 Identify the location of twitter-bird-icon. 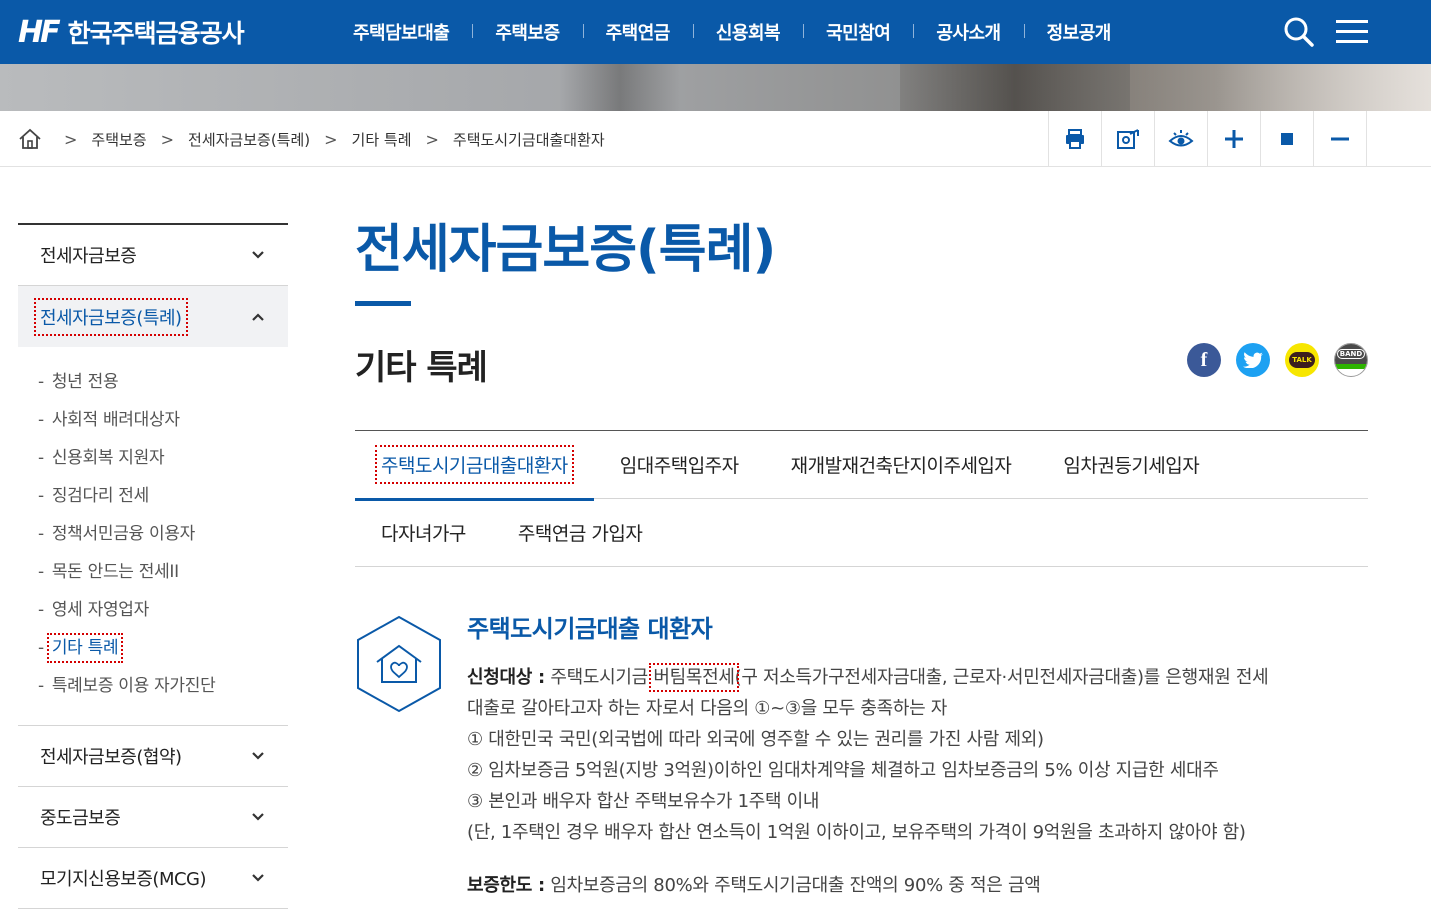
(1253, 360).